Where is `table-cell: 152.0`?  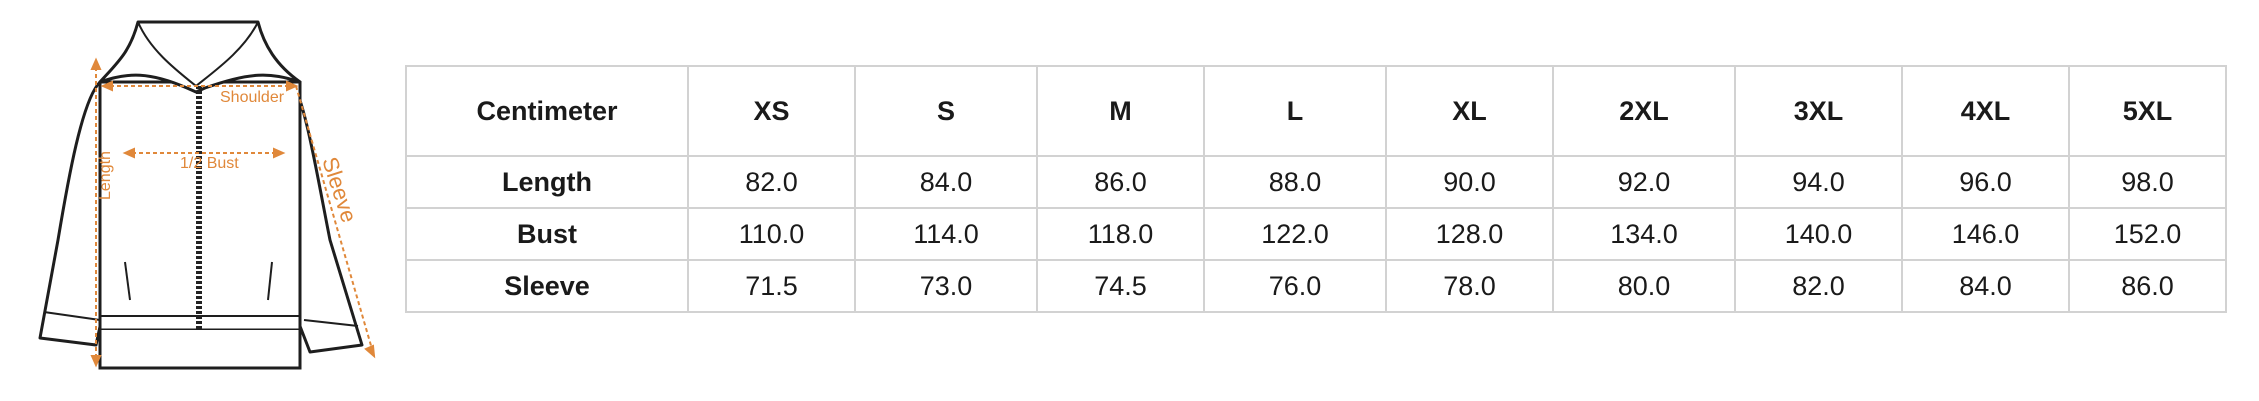
table-cell: 152.0 is located at coordinates (2147, 234).